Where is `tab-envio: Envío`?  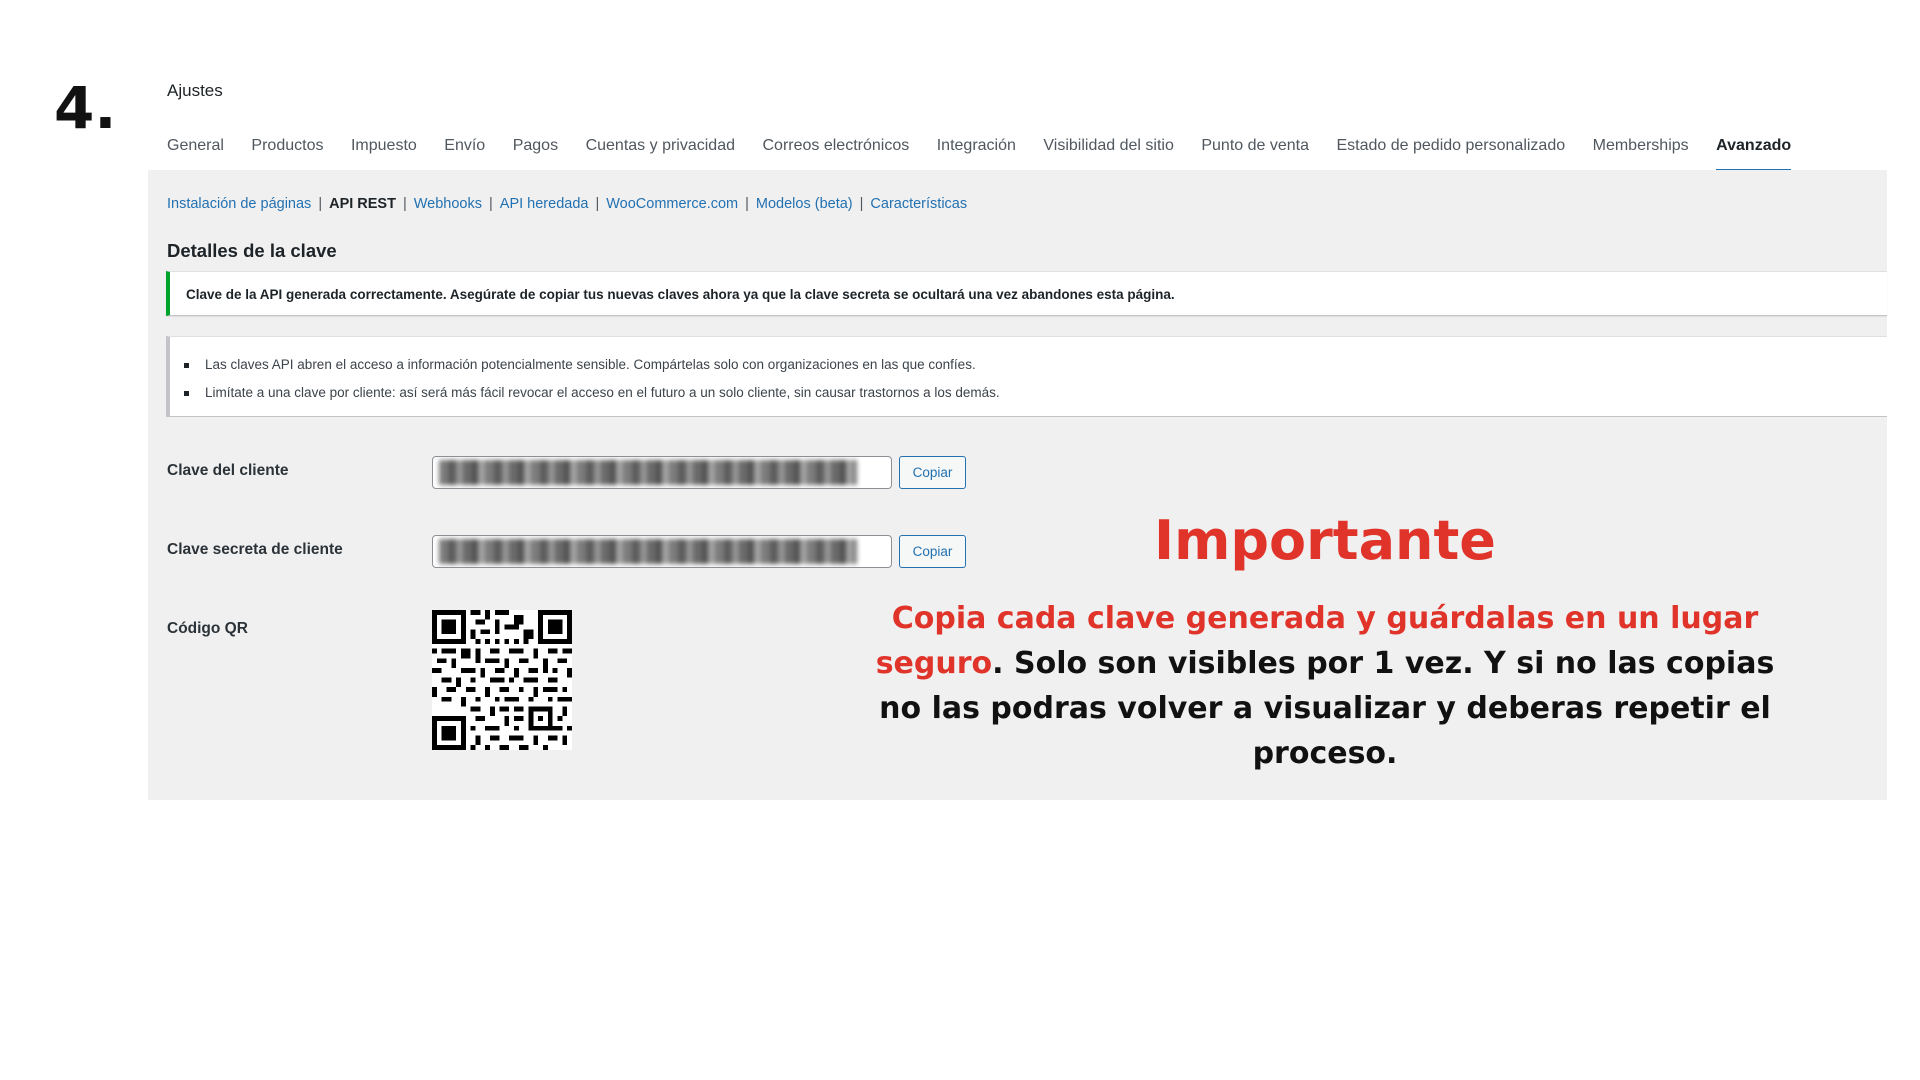
tab-envio: Envío is located at coordinates (464, 154).